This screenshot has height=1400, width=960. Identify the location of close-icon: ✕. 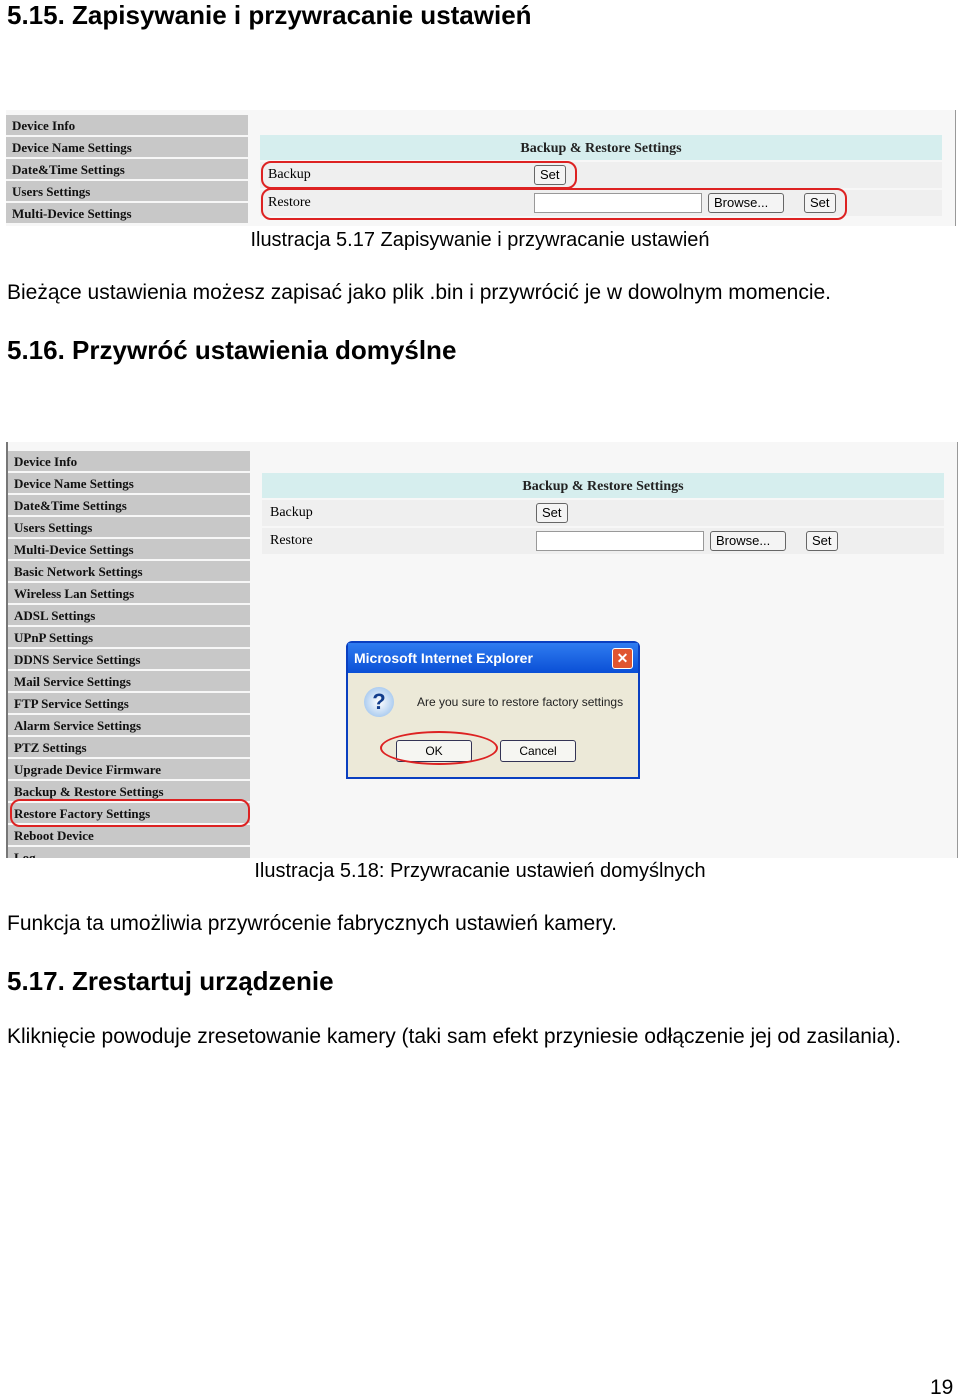
(622, 658).